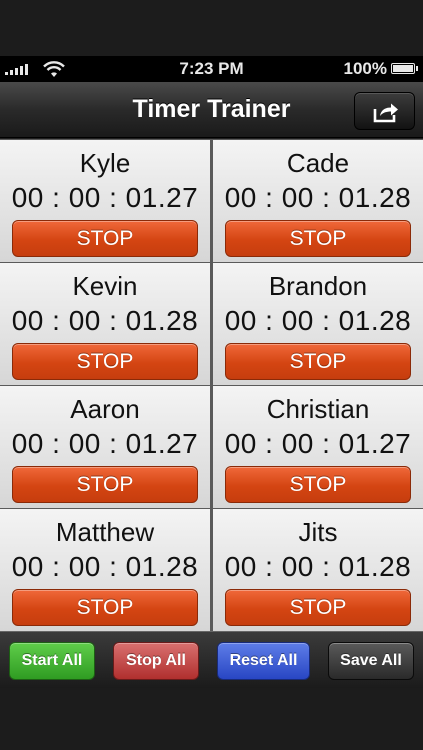 This screenshot has width=423, height=750. What do you see at coordinates (211, 110) in the screenshot?
I see `navigation-bar: Timer Trainer` at bounding box center [211, 110].